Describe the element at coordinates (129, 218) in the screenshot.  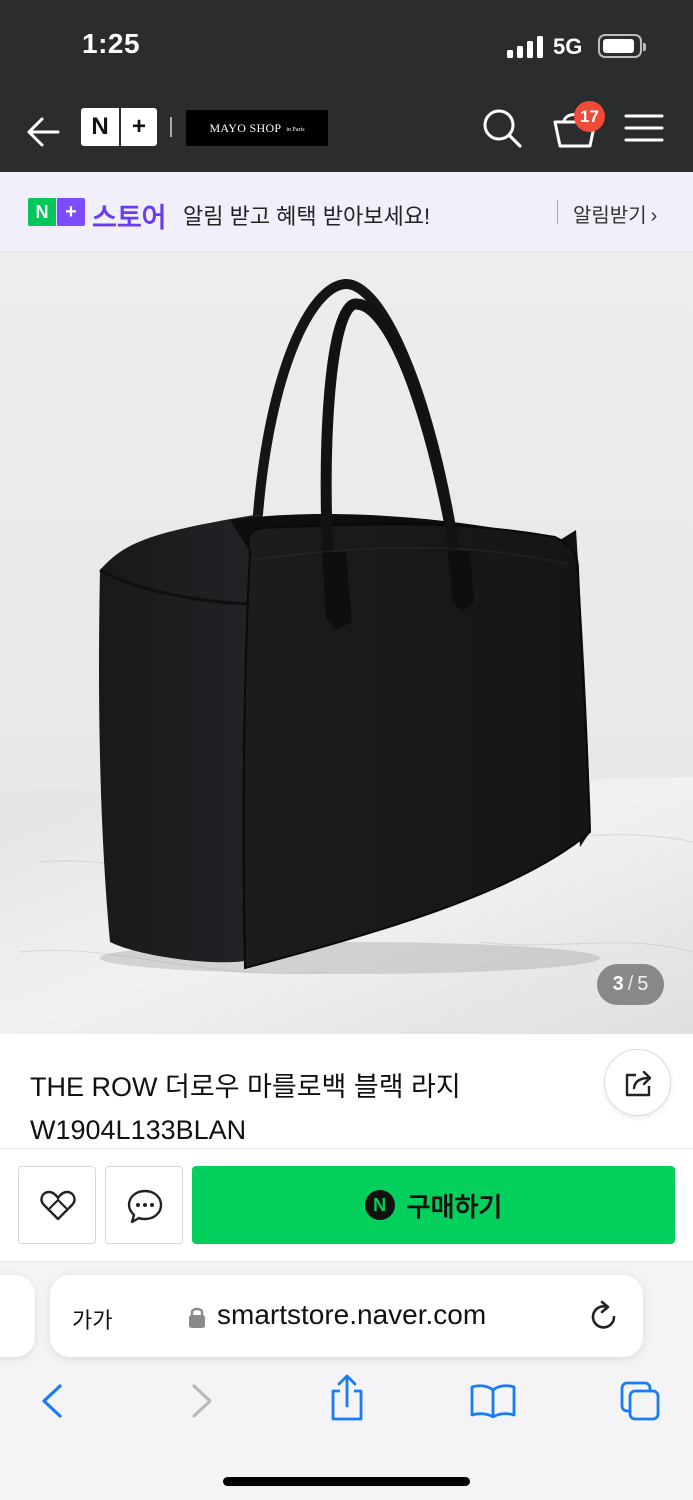
I see `store-label: 스토어` at that location.